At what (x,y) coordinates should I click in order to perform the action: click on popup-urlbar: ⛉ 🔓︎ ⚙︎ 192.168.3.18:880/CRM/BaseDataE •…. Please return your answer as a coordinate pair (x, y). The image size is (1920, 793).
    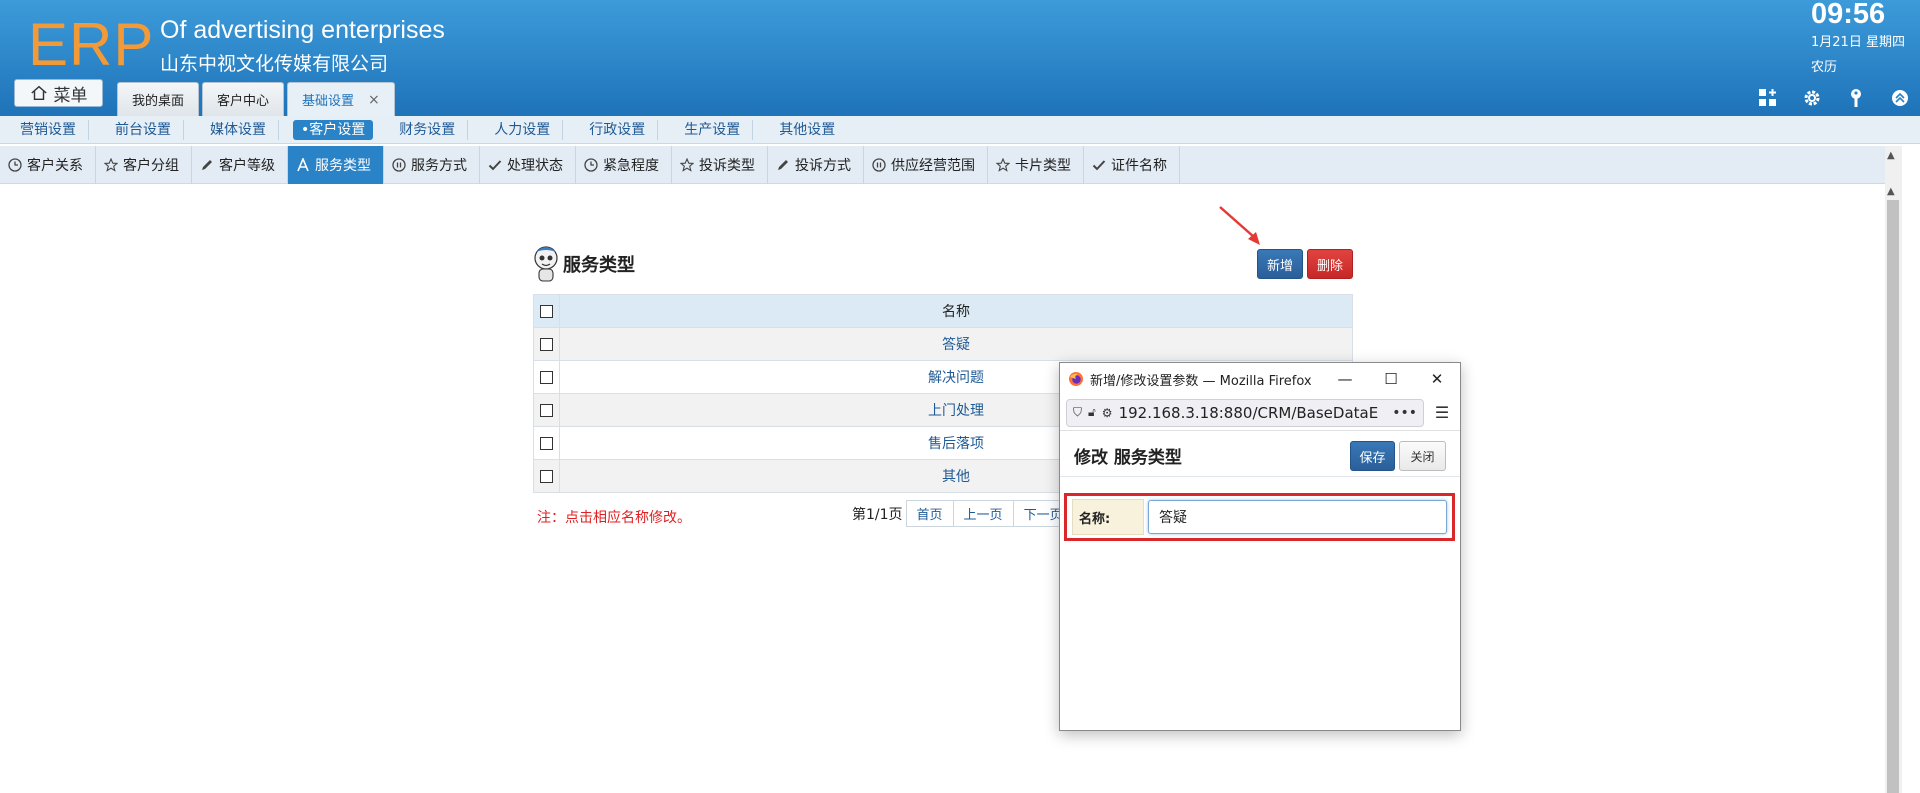
    Looking at the image, I should click on (1260, 413).